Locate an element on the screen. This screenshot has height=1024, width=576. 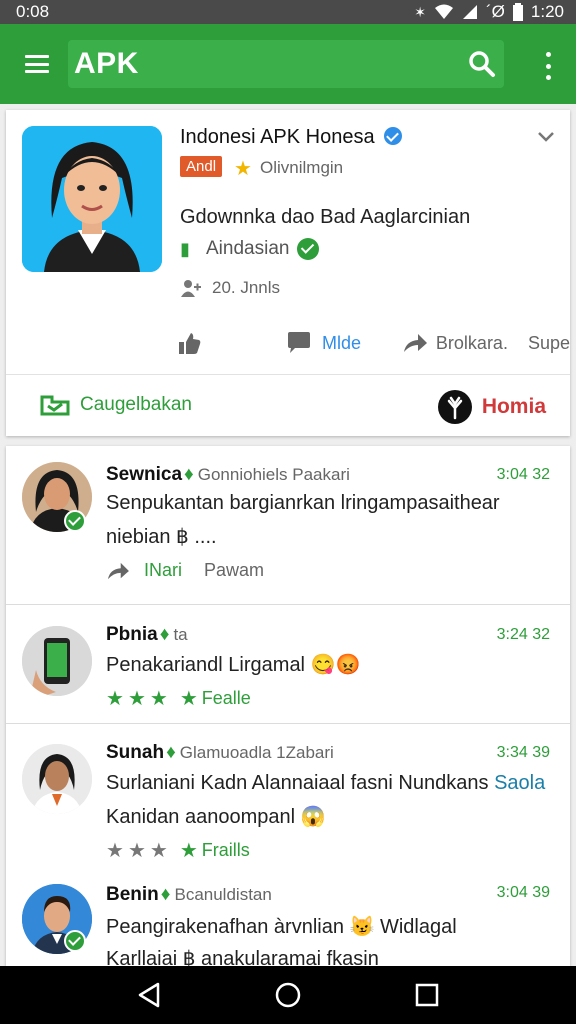
user-icon is located at coordinates (191, 288).